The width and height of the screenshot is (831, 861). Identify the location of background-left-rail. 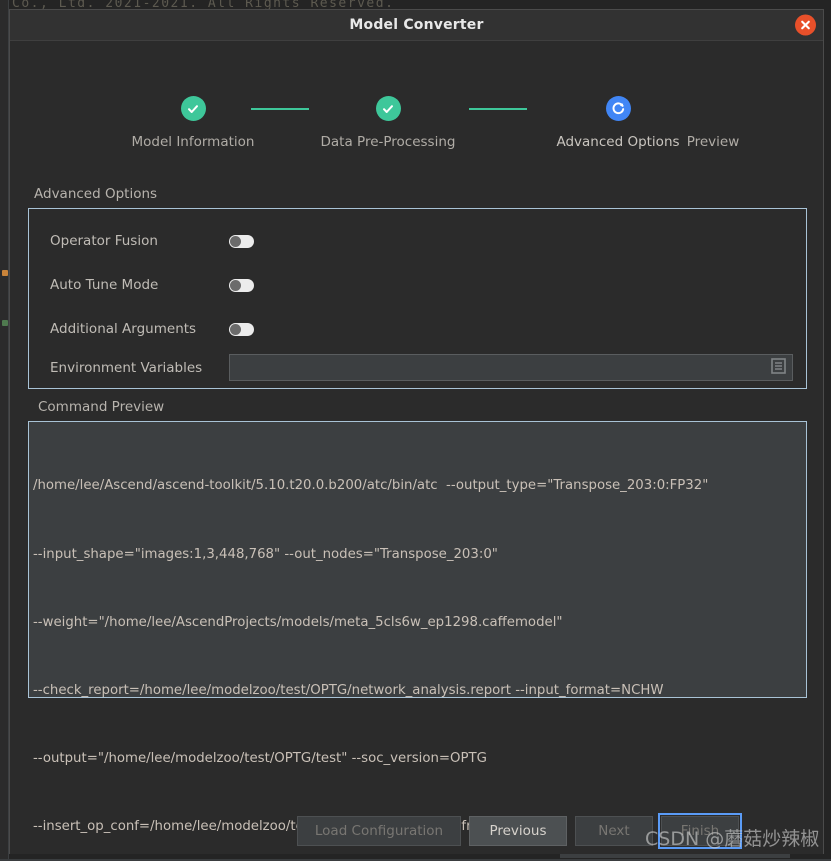
(4, 430).